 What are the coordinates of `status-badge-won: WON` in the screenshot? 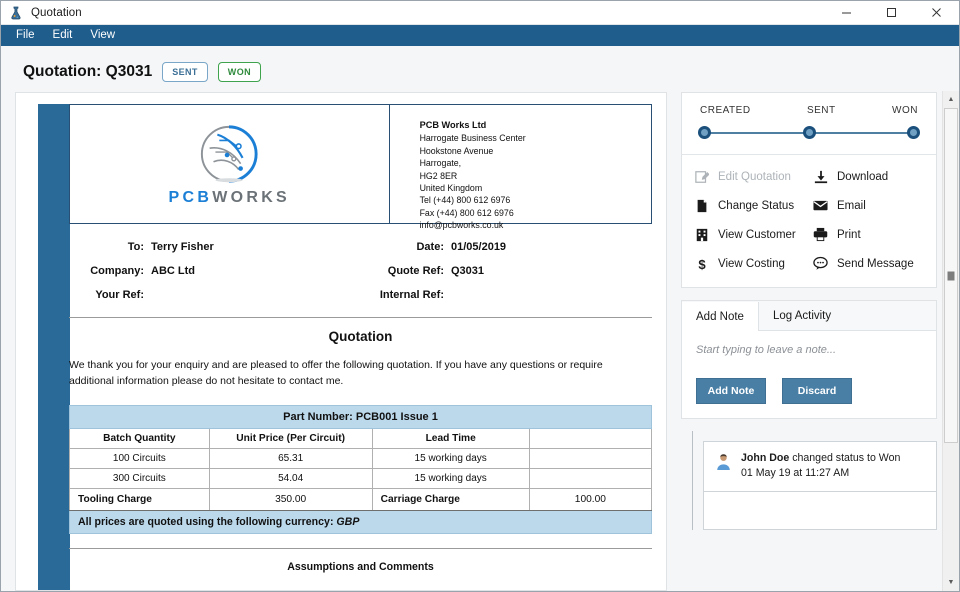 It's located at (239, 72).